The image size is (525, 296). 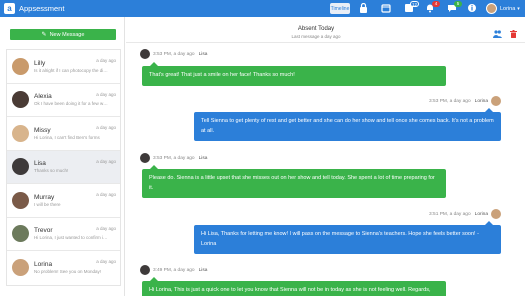 I want to click on timeline-button: Timeline, so click(x=340, y=8).